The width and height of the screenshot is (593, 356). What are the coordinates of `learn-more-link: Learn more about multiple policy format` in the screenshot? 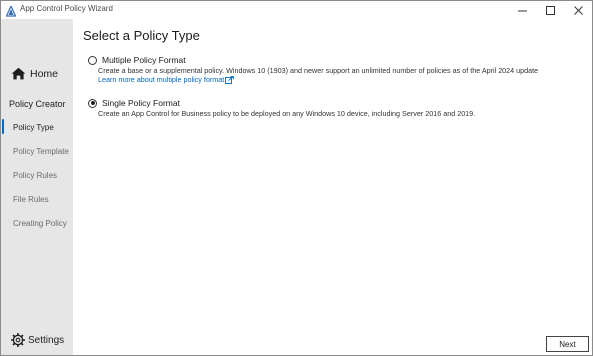 It's located at (166, 79).